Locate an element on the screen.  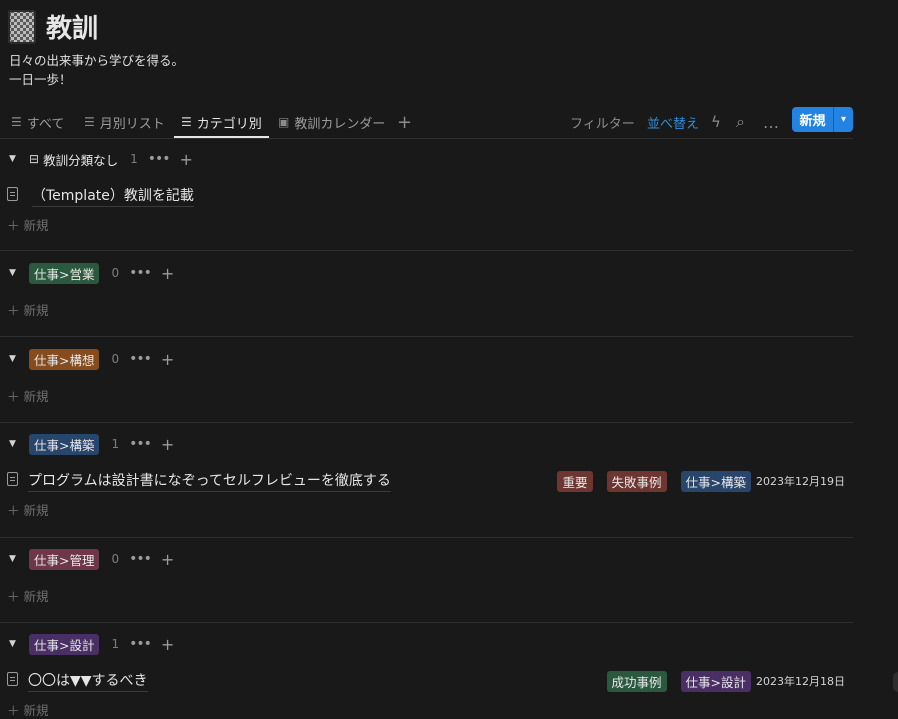
new-button: 新規 ▾ is located at coordinates (822, 119).